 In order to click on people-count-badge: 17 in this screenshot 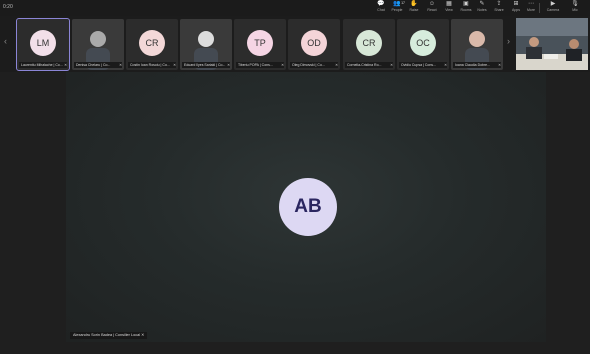, I will do `click(403, 3)`.